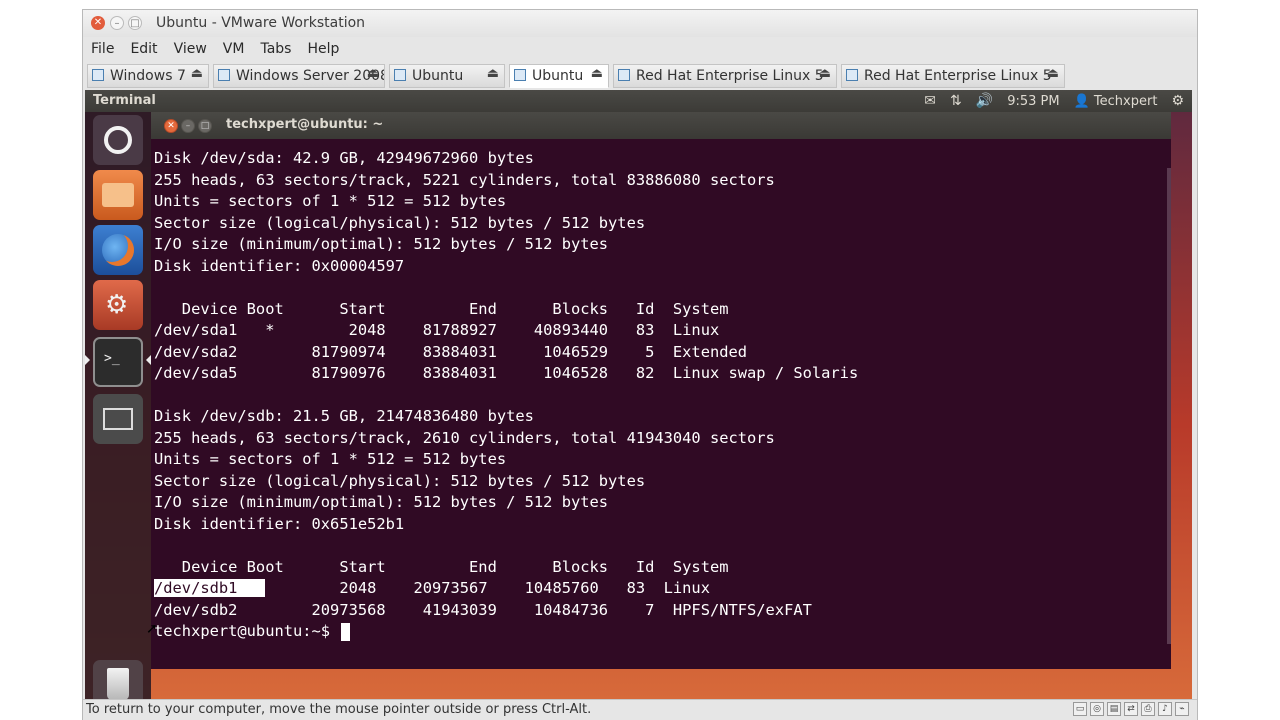 Image resolution: width=1280 pixels, height=720 pixels. Describe the element at coordinates (279, 265) in the screenshot. I see `terminal-line: Disk identifier: 0x00004597` at that location.